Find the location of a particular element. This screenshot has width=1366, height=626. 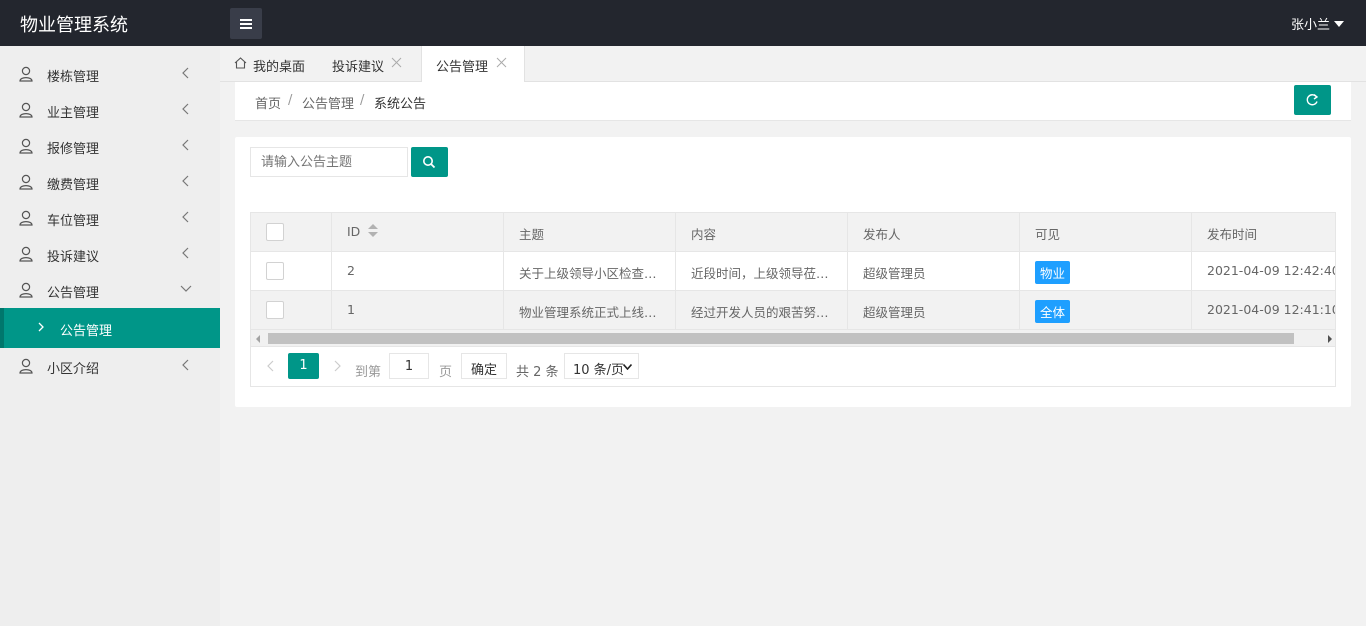

sidebar-item-label: 公告管理 is located at coordinates (73, 293).